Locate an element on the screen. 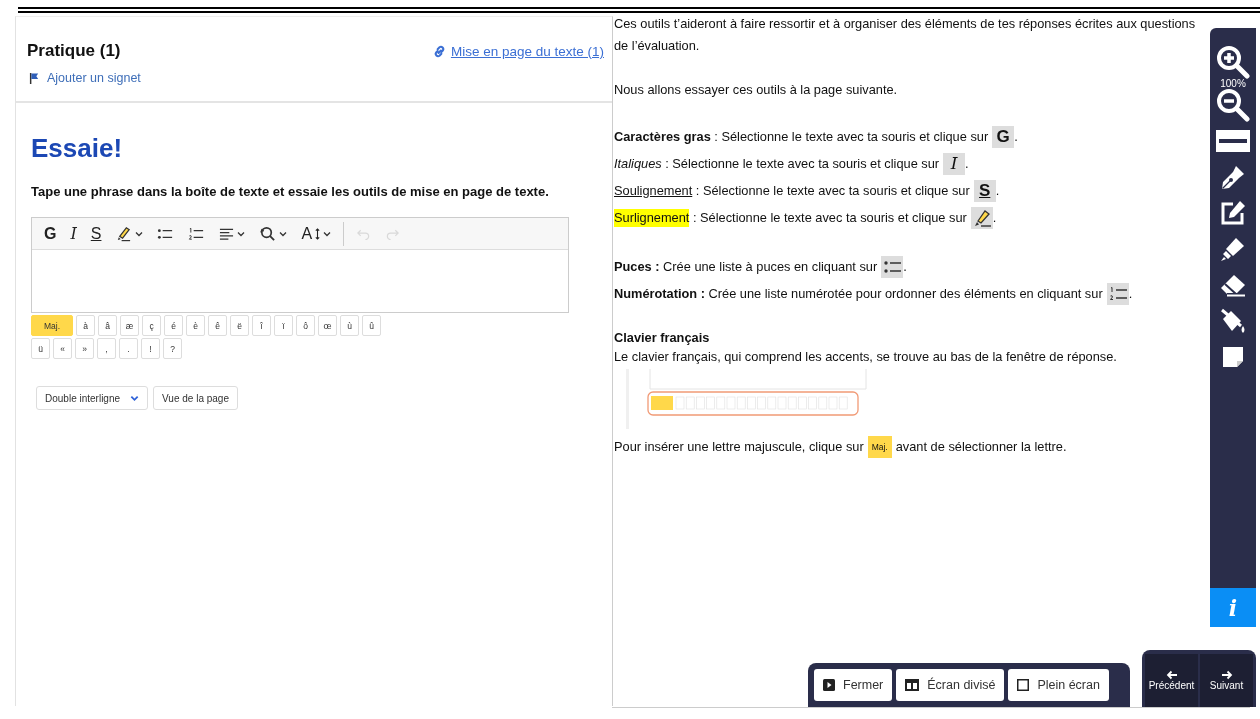 Image resolution: width=1260 pixels, height=719 pixels. term-label: Puces : is located at coordinates (637, 266).